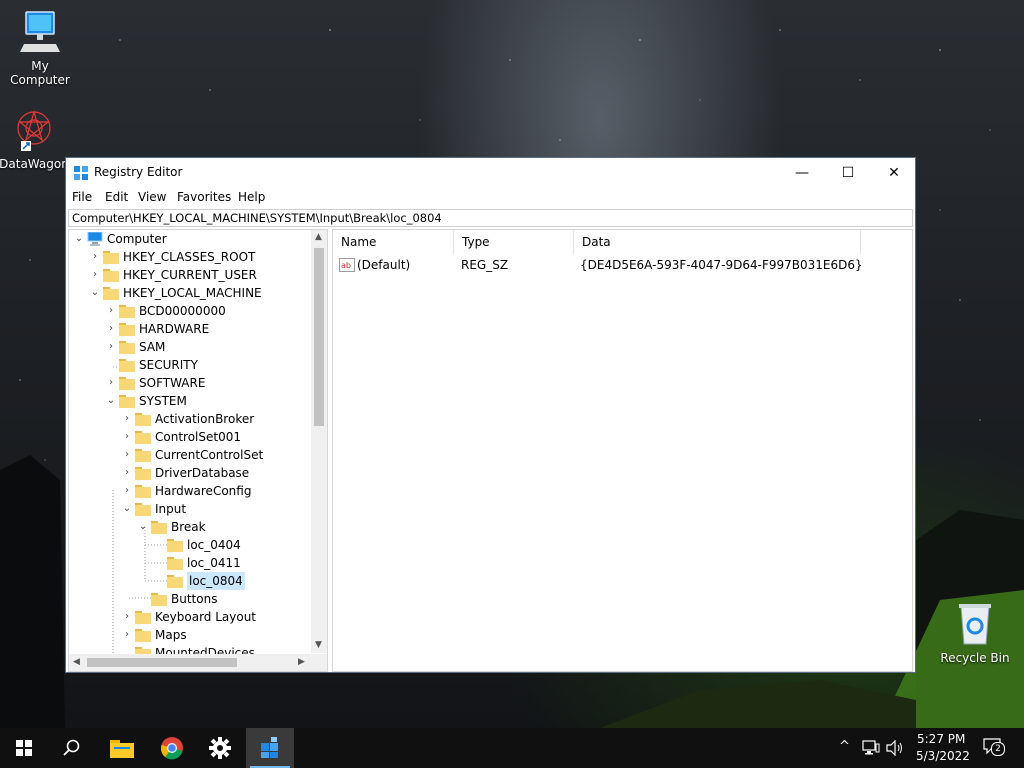  Describe the element at coordinates (204, 197) in the screenshot. I see `menu-favorites: Favorites` at that location.